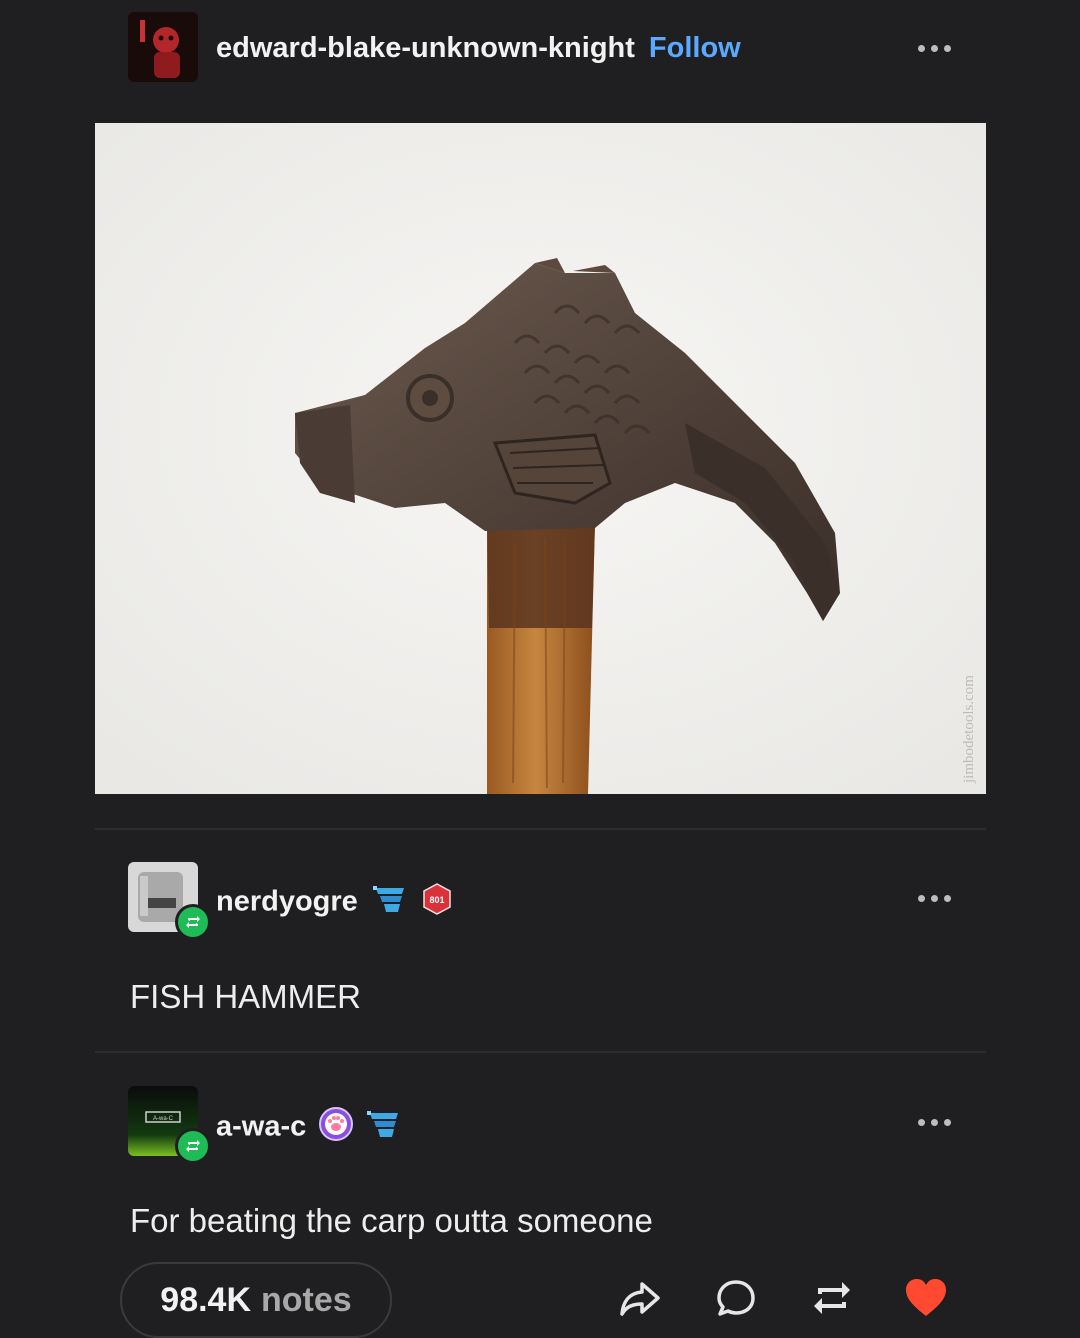  Describe the element at coordinates (391, 1220) in the screenshot. I see `reblog-text-2: For beating the carp outta someone` at that location.